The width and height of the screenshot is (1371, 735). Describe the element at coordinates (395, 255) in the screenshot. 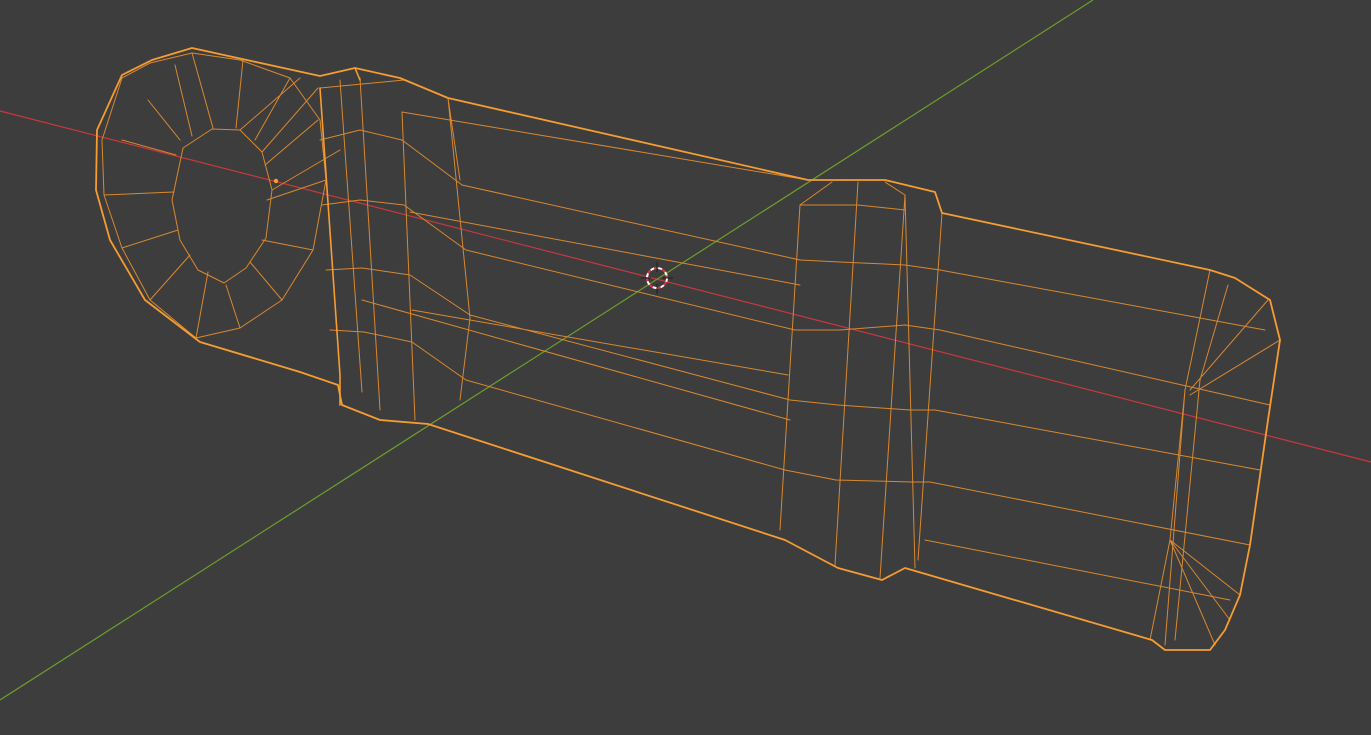

I see `collar-1-rings` at that location.